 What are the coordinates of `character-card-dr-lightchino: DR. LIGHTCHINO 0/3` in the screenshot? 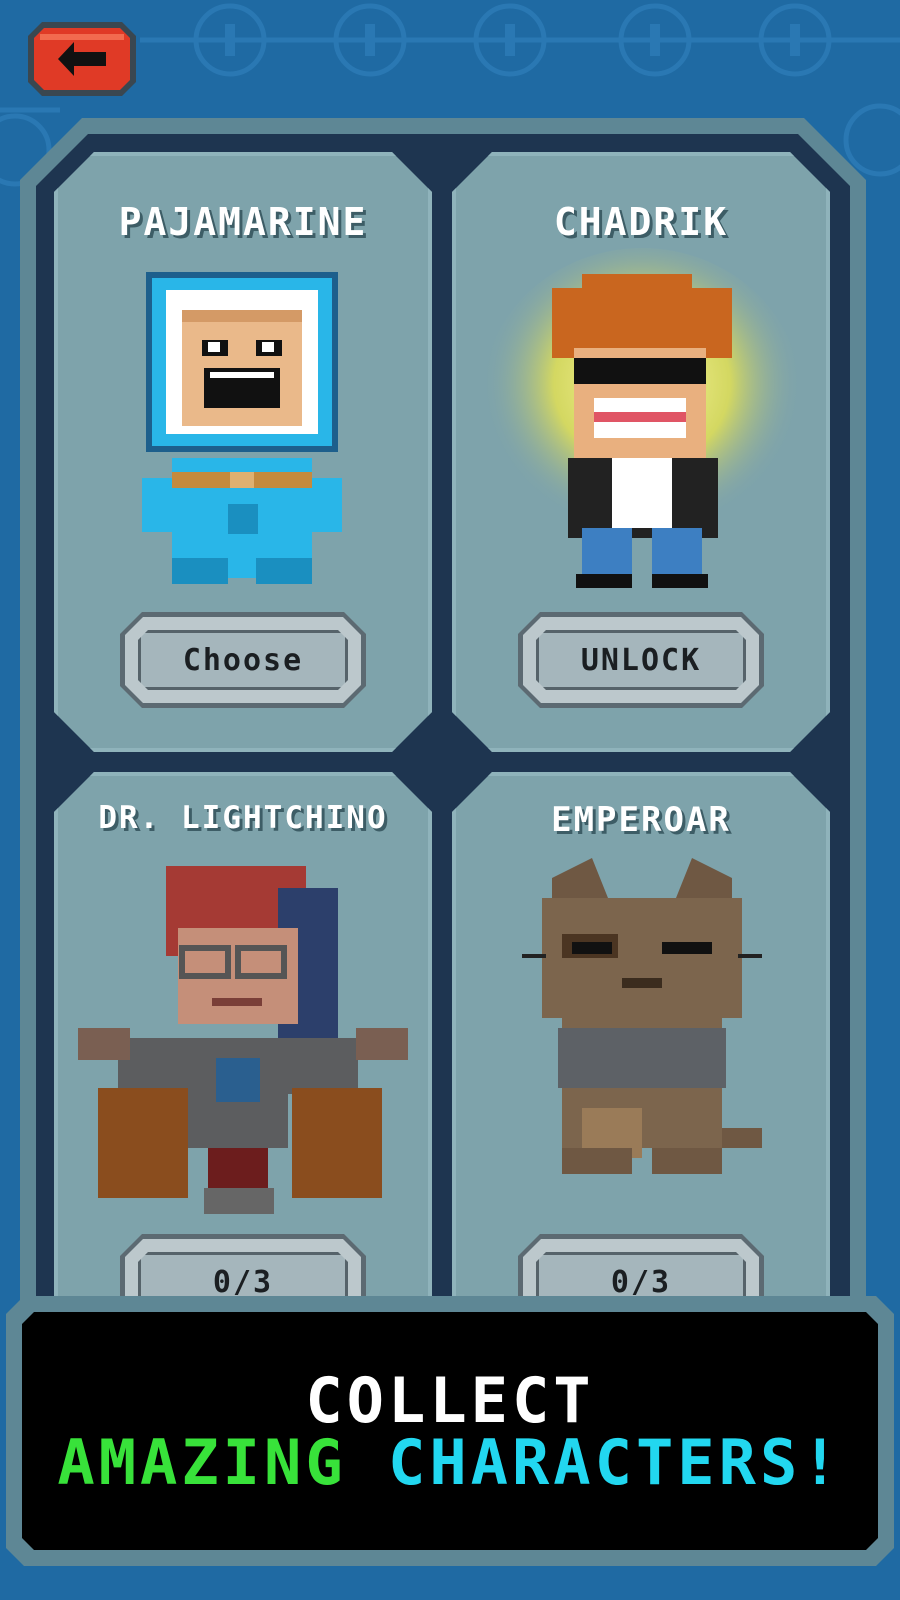 It's located at (243, 1052).